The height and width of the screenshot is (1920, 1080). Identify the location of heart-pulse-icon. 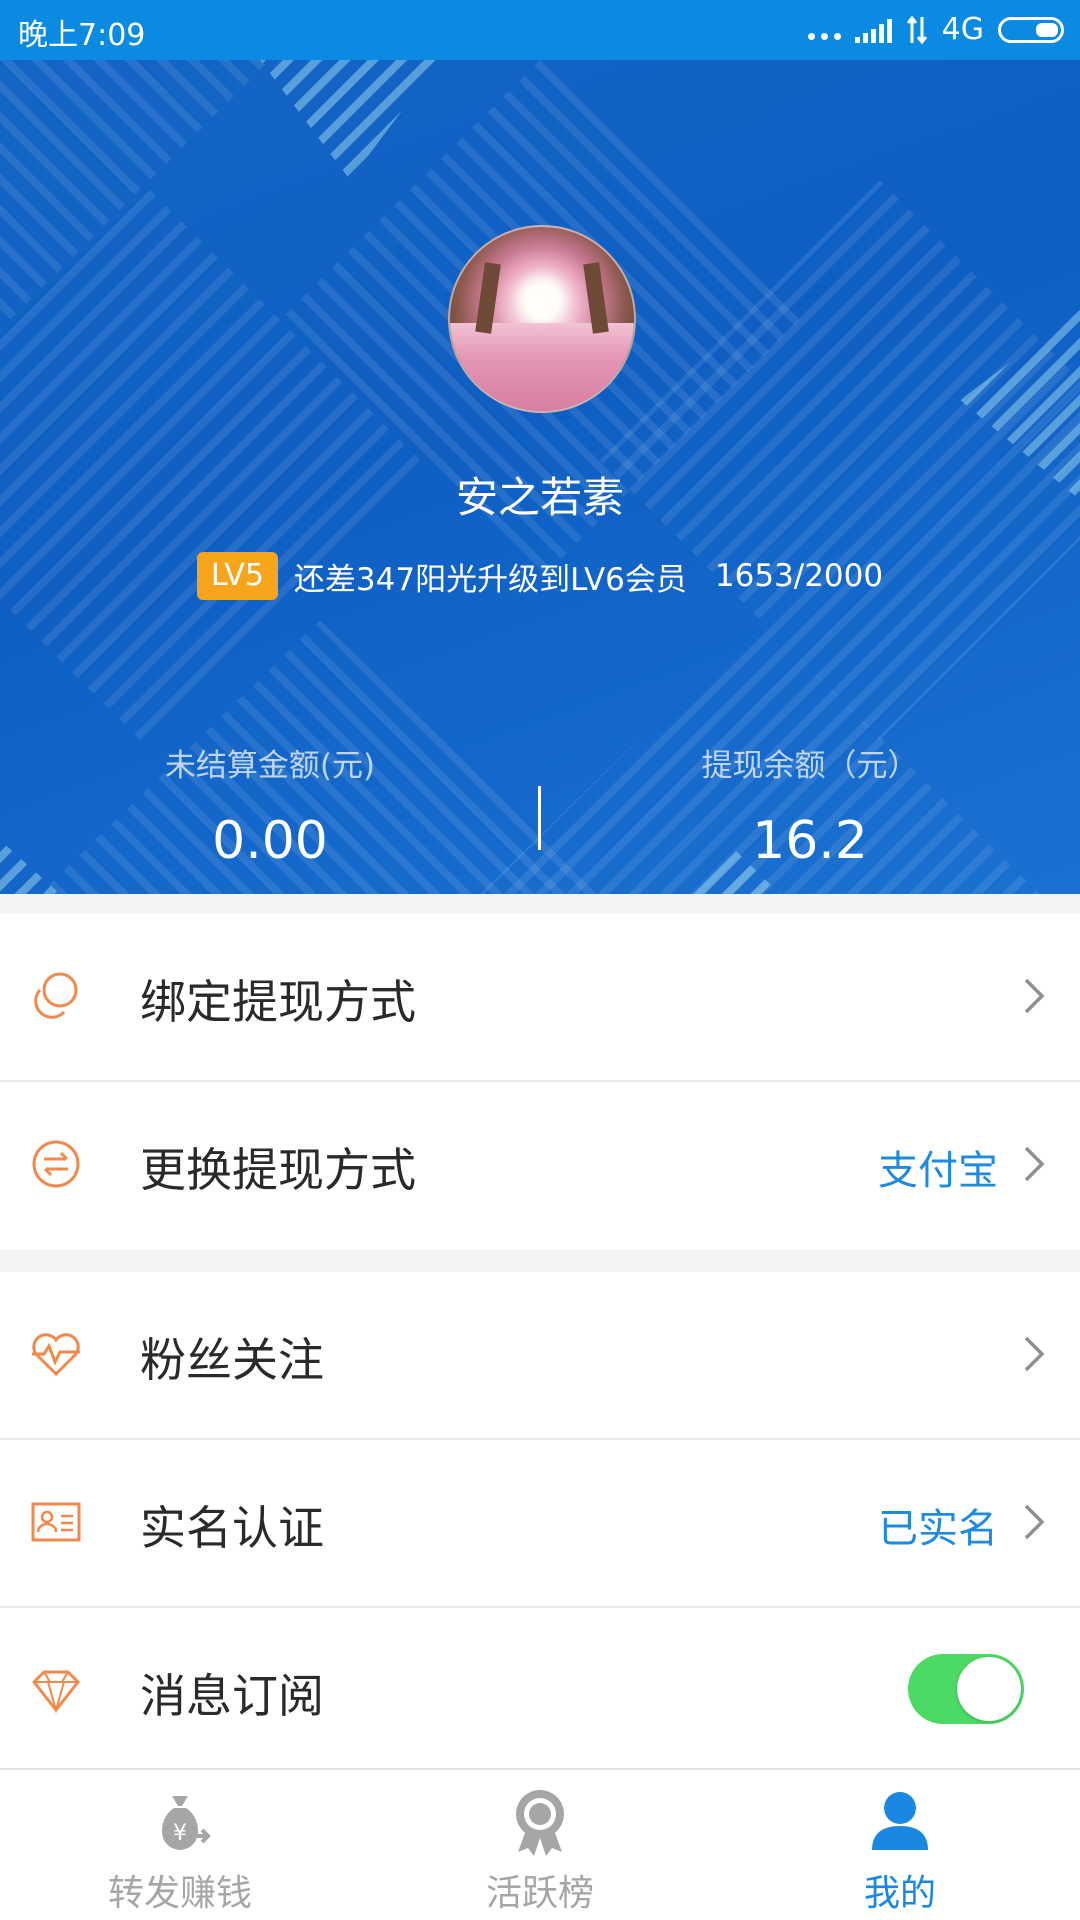
(56, 1355).